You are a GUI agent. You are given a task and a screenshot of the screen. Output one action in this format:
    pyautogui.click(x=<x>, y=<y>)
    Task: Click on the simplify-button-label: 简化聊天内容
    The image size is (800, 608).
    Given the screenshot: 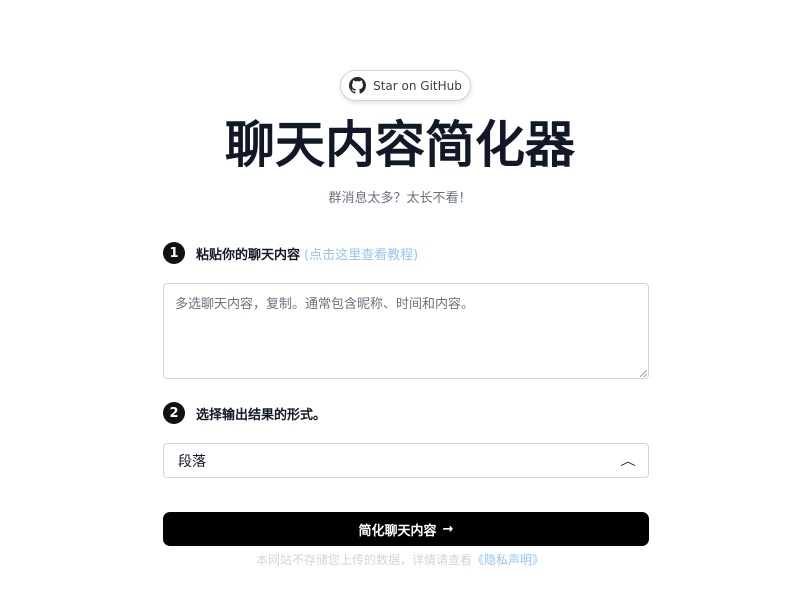 What is the action you would take?
    pyautogui.click(x=397, y=531)
    